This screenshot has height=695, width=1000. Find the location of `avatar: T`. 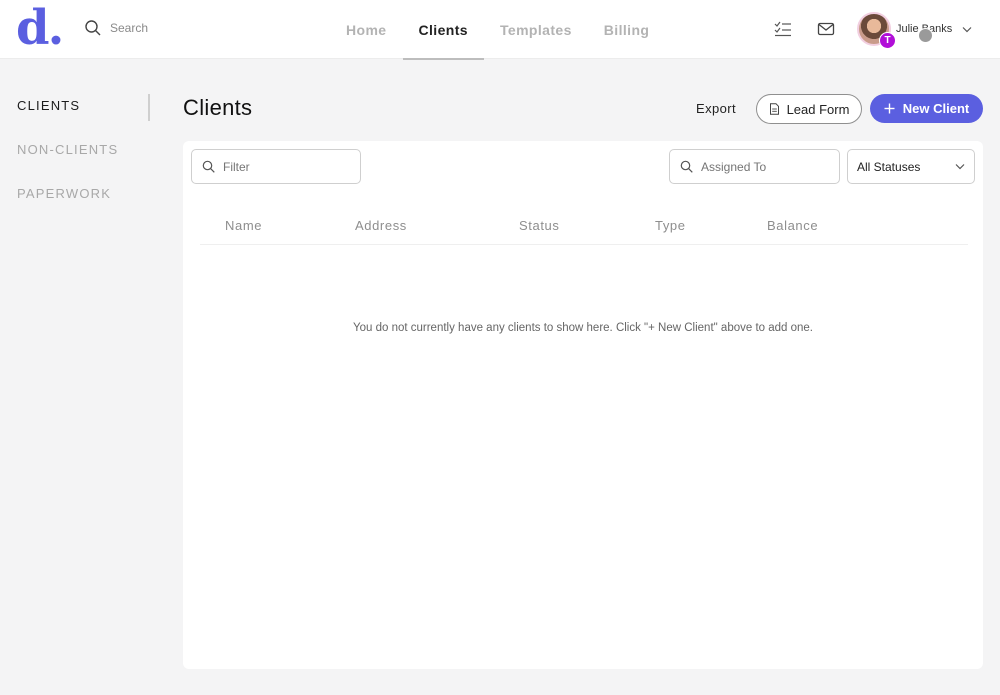

avatar: T is located at coordinates (876, 30).